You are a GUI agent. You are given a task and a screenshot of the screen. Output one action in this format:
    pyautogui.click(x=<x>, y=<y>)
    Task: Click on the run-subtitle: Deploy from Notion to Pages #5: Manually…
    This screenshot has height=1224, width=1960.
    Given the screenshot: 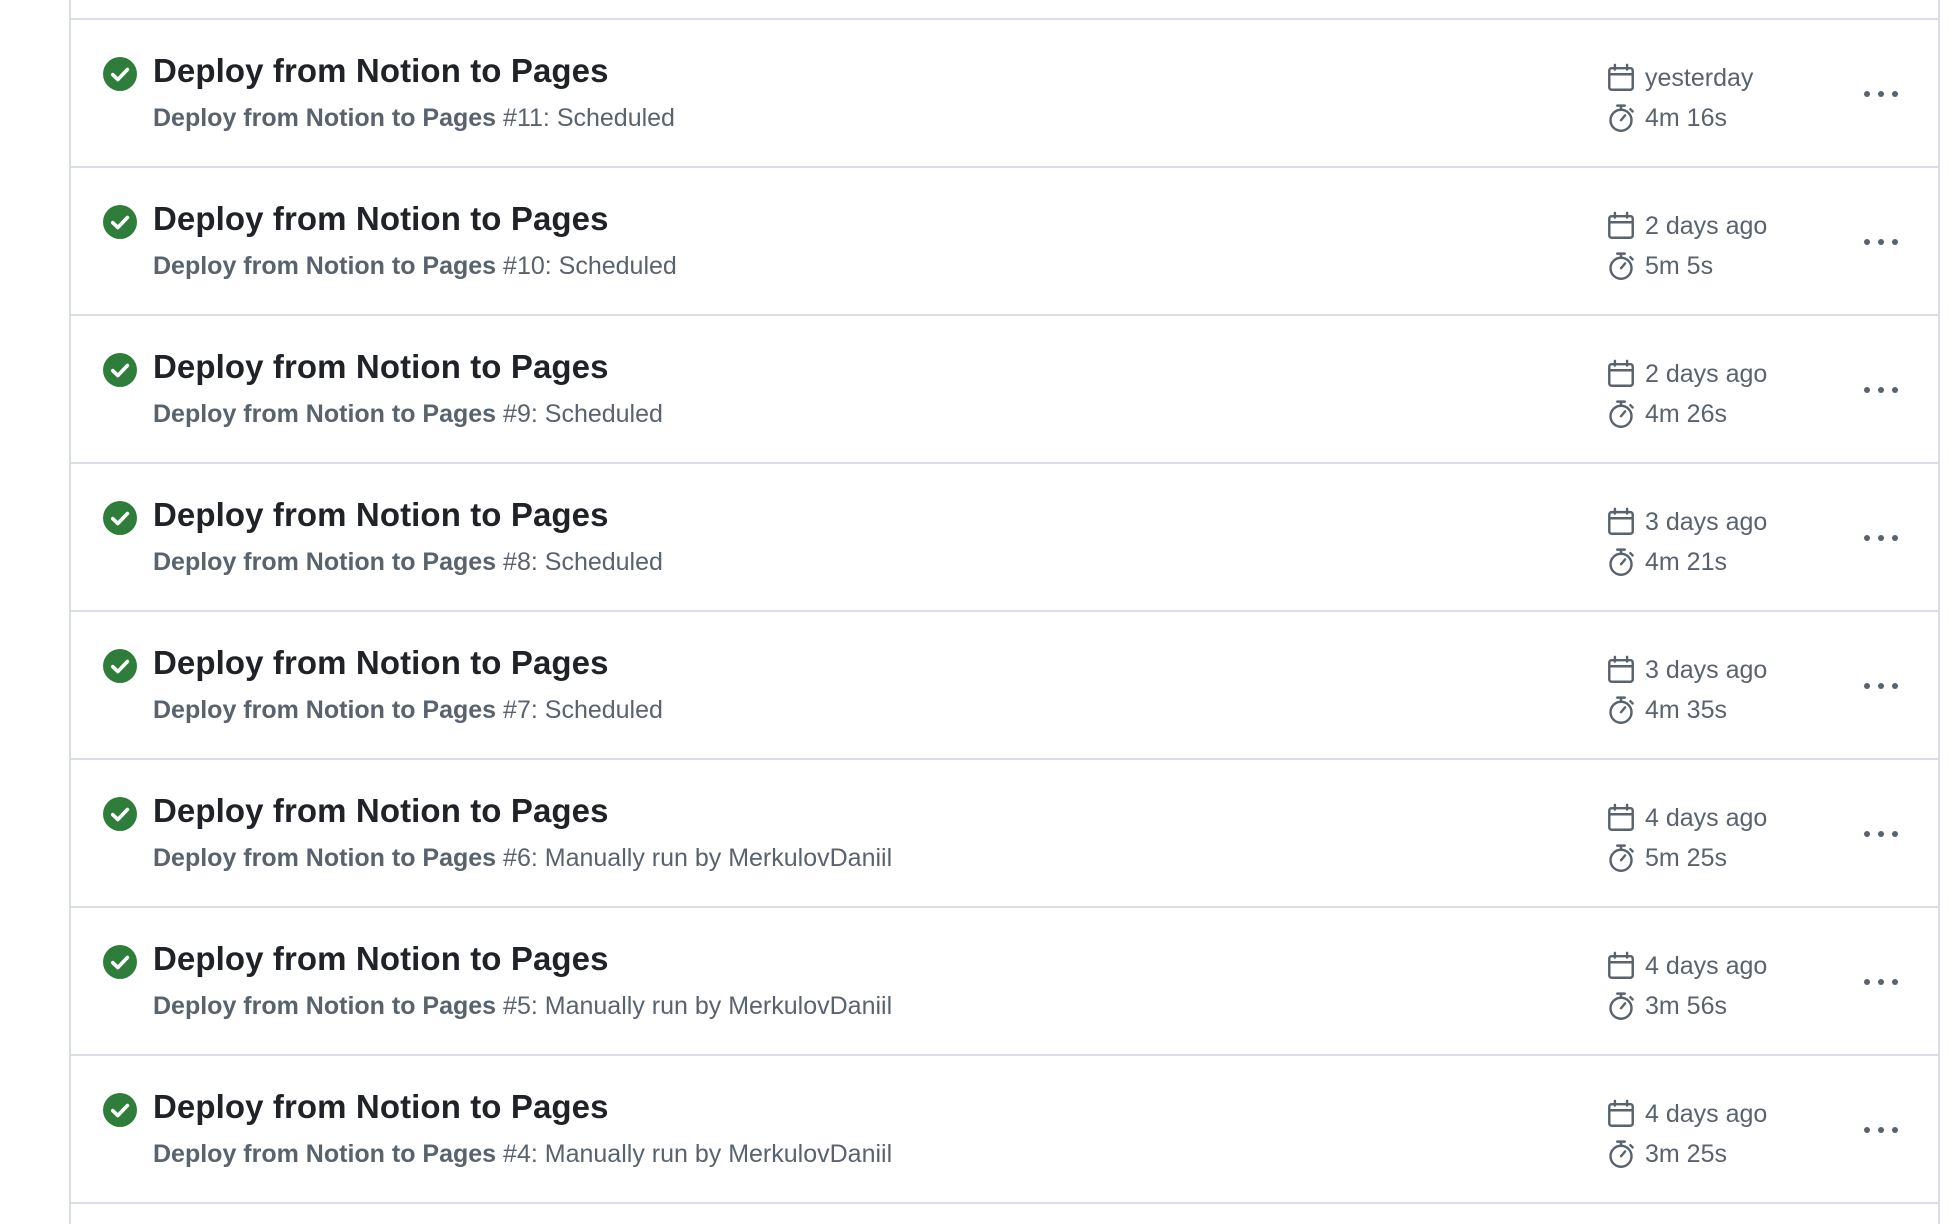 What is the action you would take?
    pyautogui.click(x=522, y=1006)
    